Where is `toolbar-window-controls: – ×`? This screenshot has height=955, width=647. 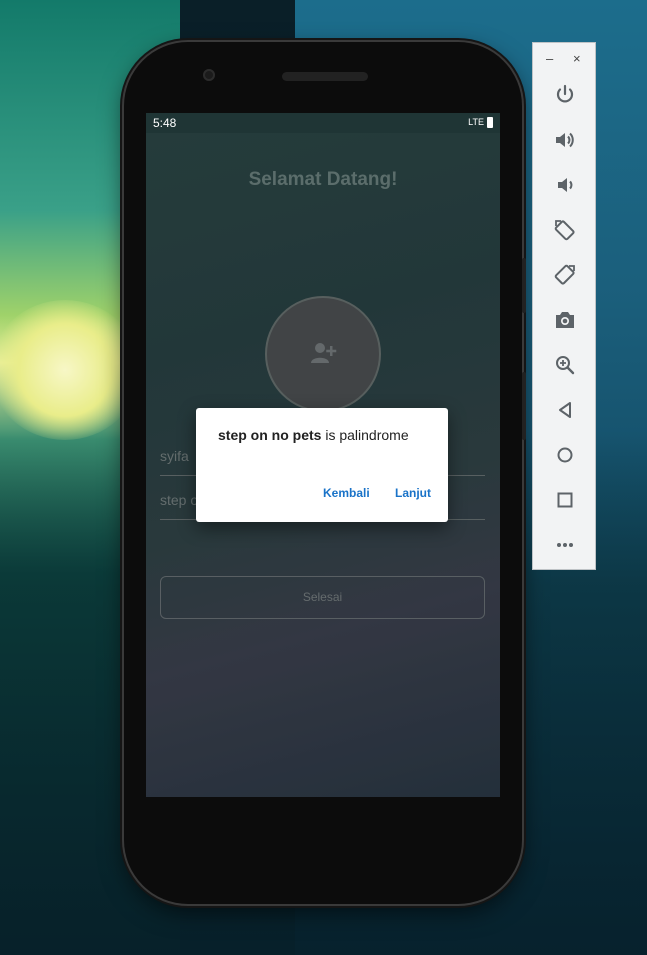
toolbar-window-controls: – × is located at coordinates (565, 61).